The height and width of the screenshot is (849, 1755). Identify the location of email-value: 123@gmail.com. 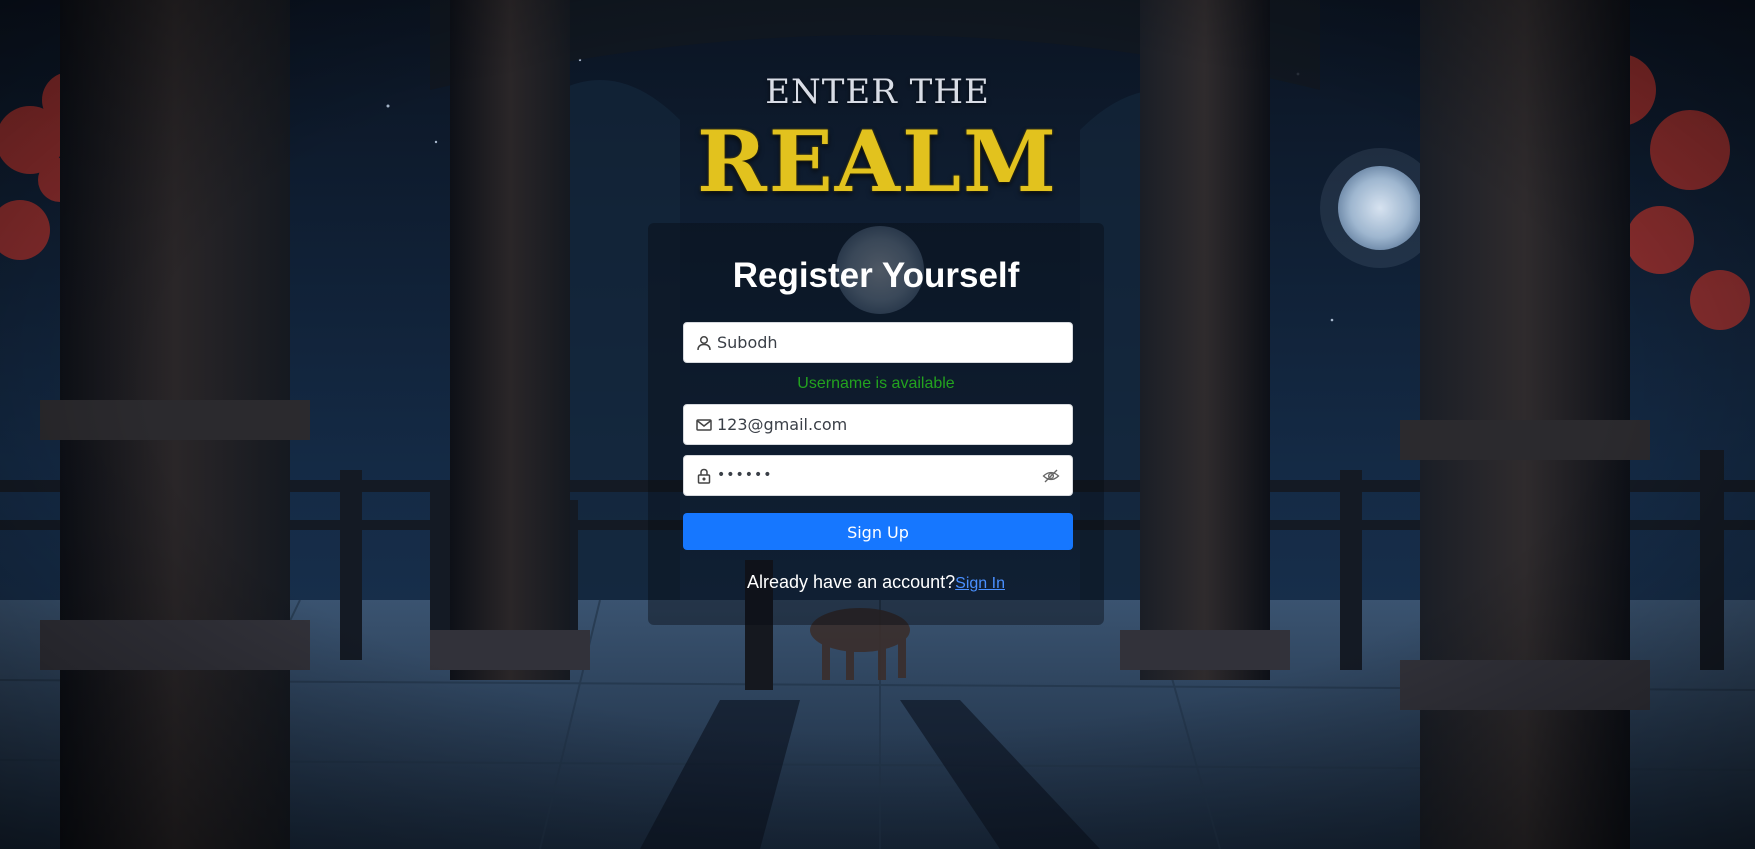
(782, 424).